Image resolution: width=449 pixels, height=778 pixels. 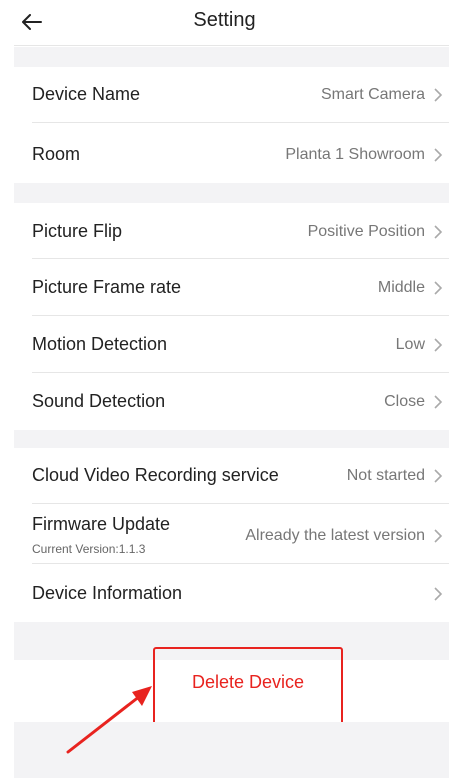 What do you see at coordinates (231, 593) in the screenshot?
I see `device-information-row: Device Information` at bounding box center [231, 593].